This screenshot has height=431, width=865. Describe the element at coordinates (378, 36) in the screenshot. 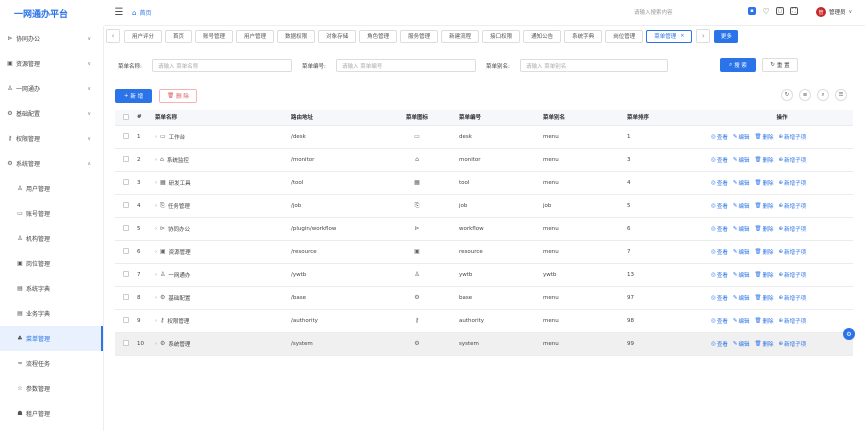

I see `tab: 角色管理` at that location.